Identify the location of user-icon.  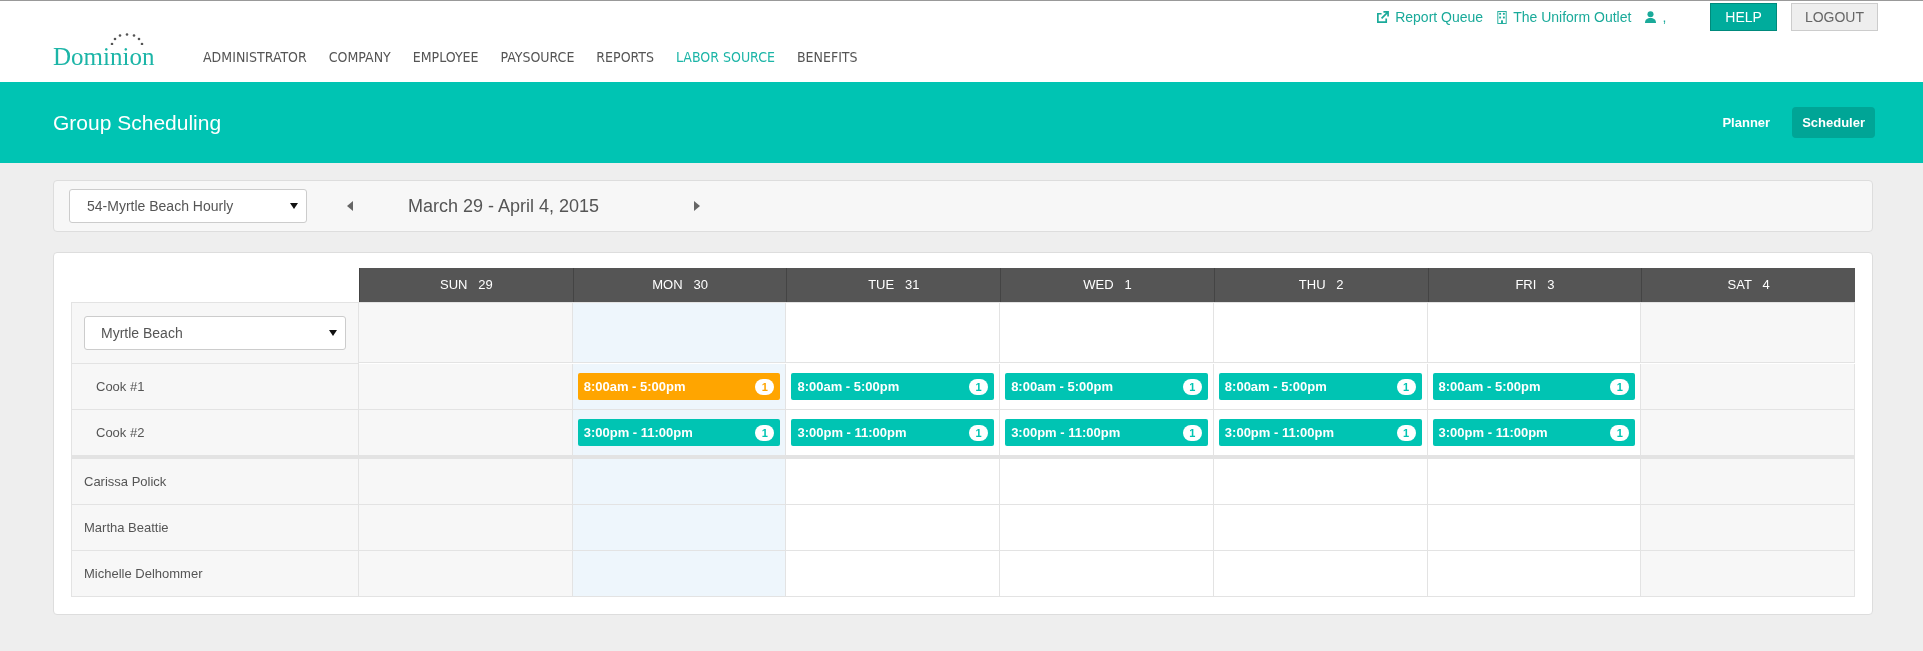
(1651, 17).